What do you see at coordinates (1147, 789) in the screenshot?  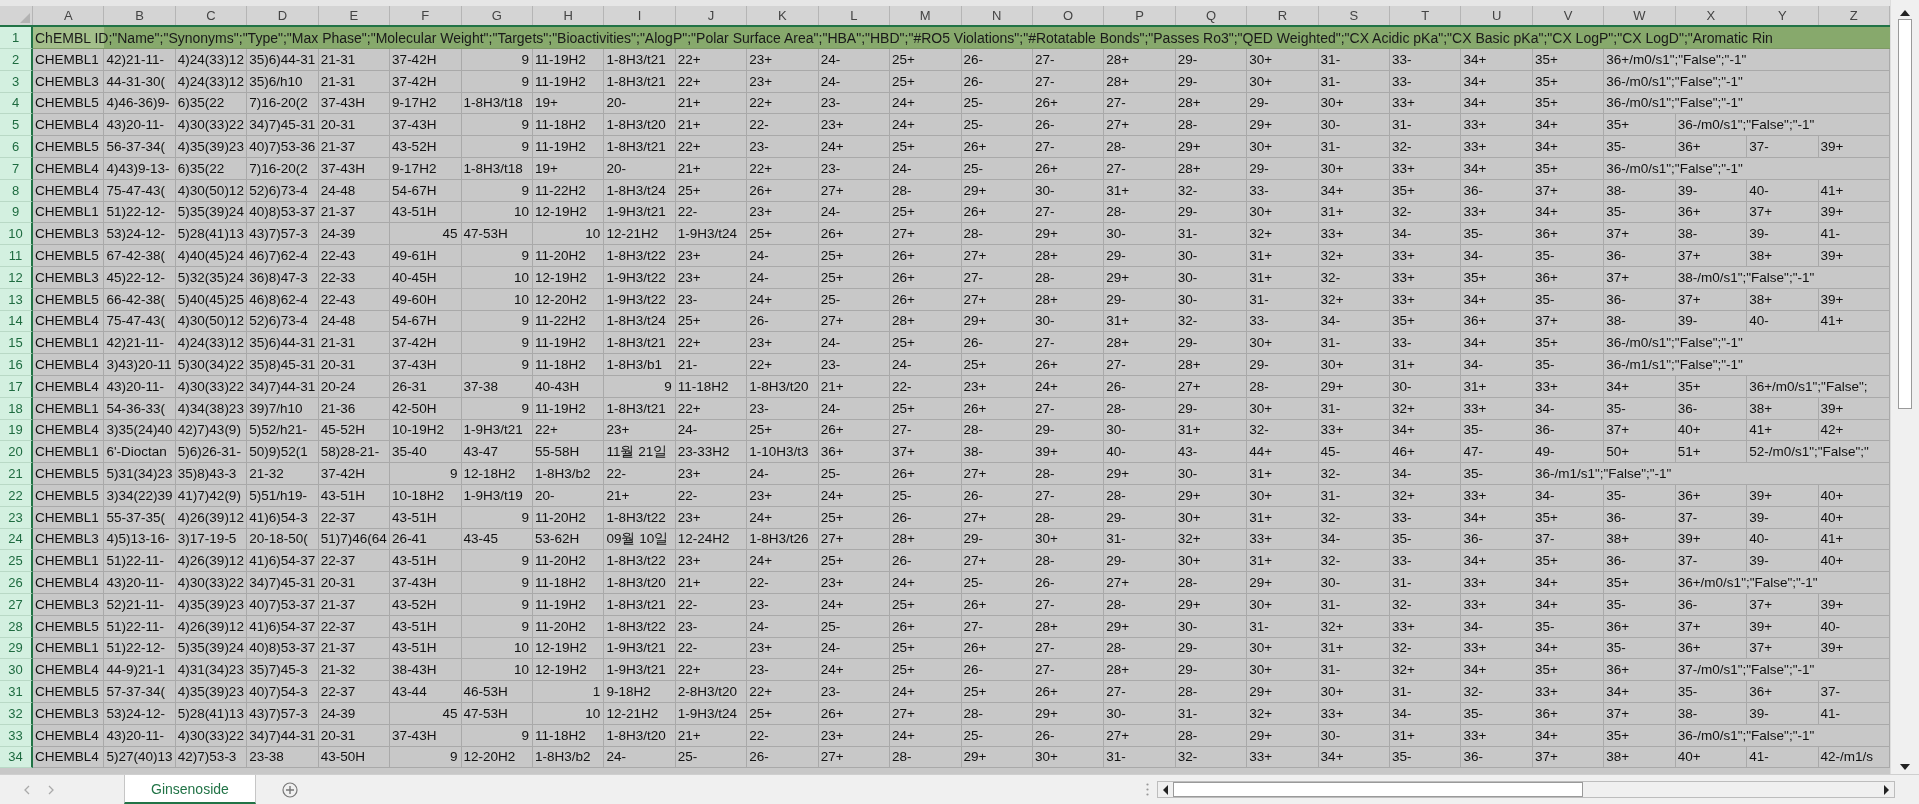 I see `drag-handle-icon` at bounding box center [1147, 789].